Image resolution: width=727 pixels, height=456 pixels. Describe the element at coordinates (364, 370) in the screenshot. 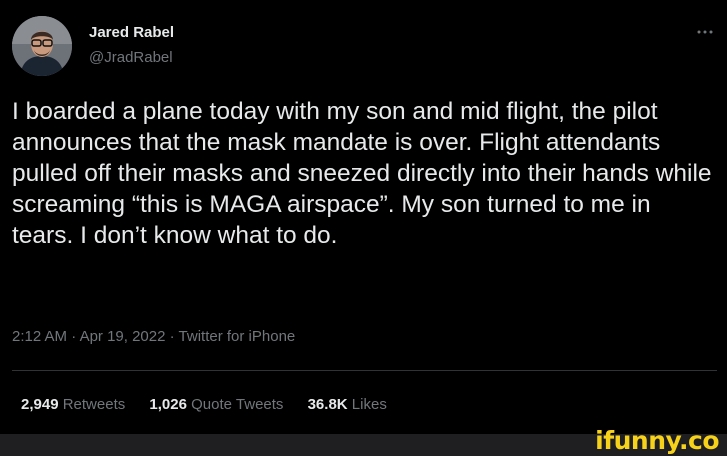

I see `divider` at that location.